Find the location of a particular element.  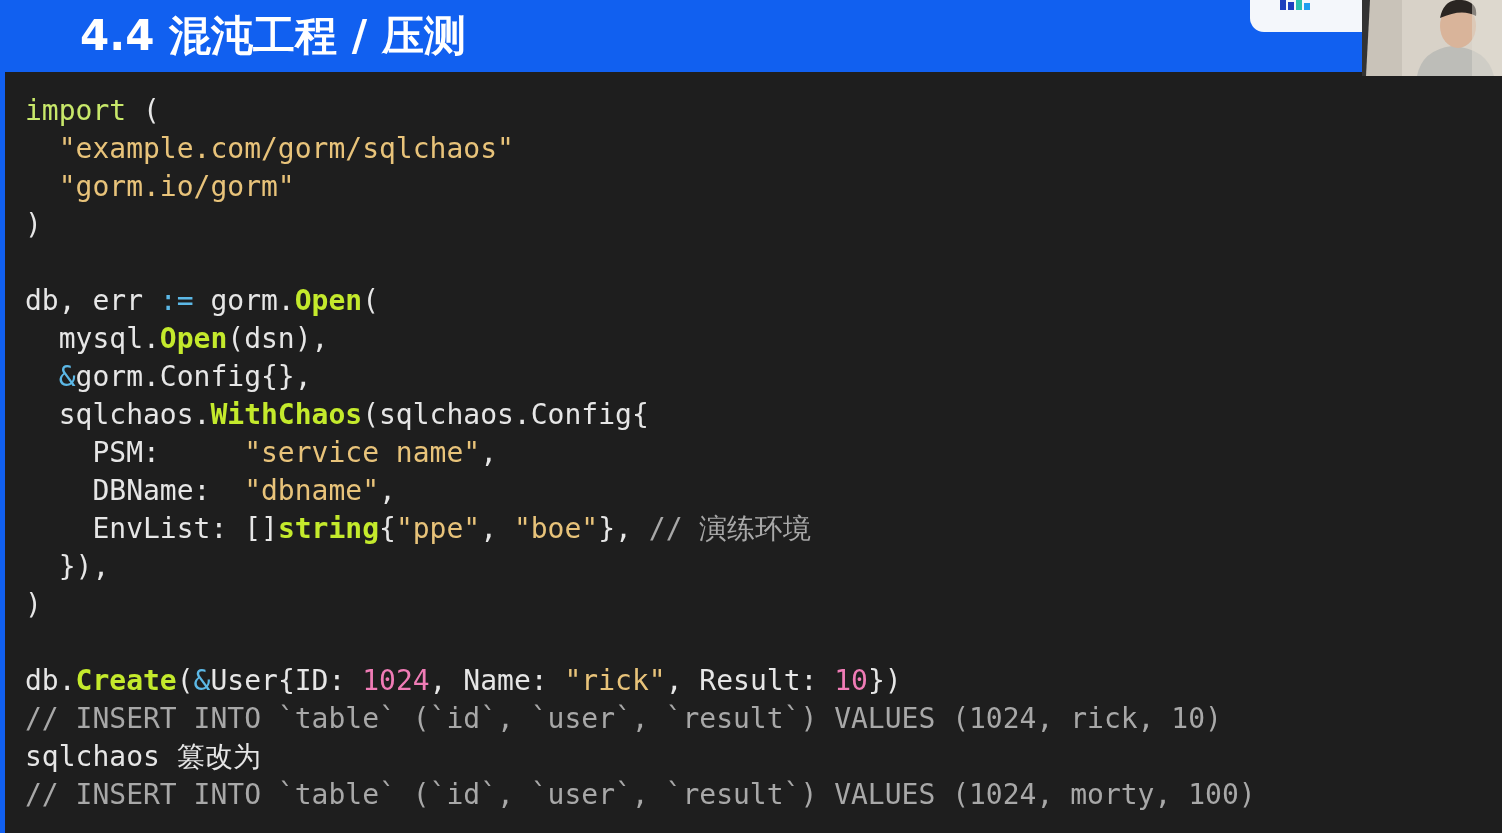

code-line: db, err := gorm.Open( is located at coordinates (202, 301).